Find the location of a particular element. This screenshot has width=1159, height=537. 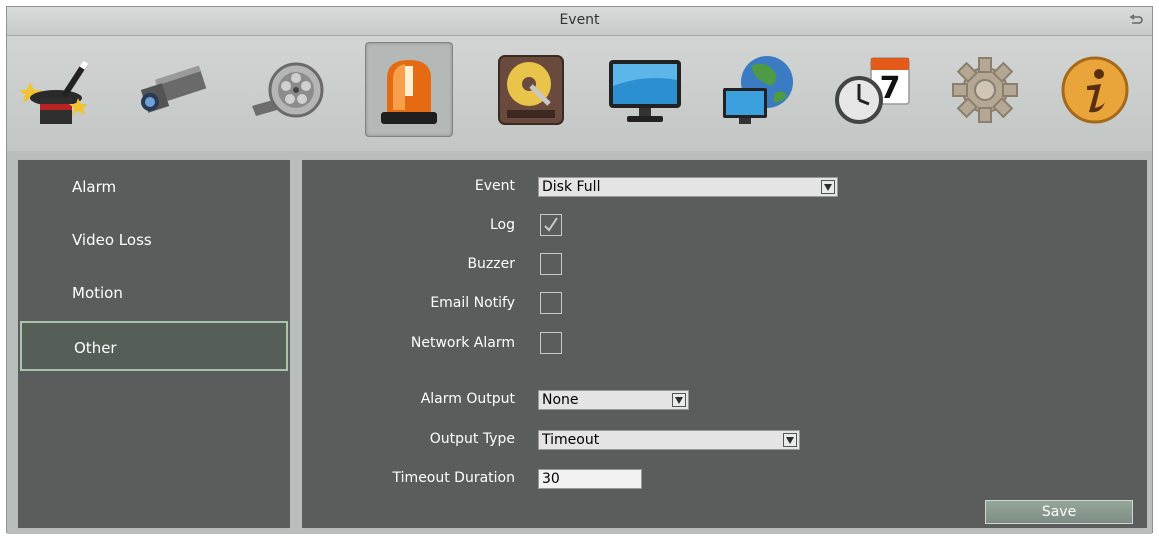

back-arrow-icon is located at coordinates (1136, 21).